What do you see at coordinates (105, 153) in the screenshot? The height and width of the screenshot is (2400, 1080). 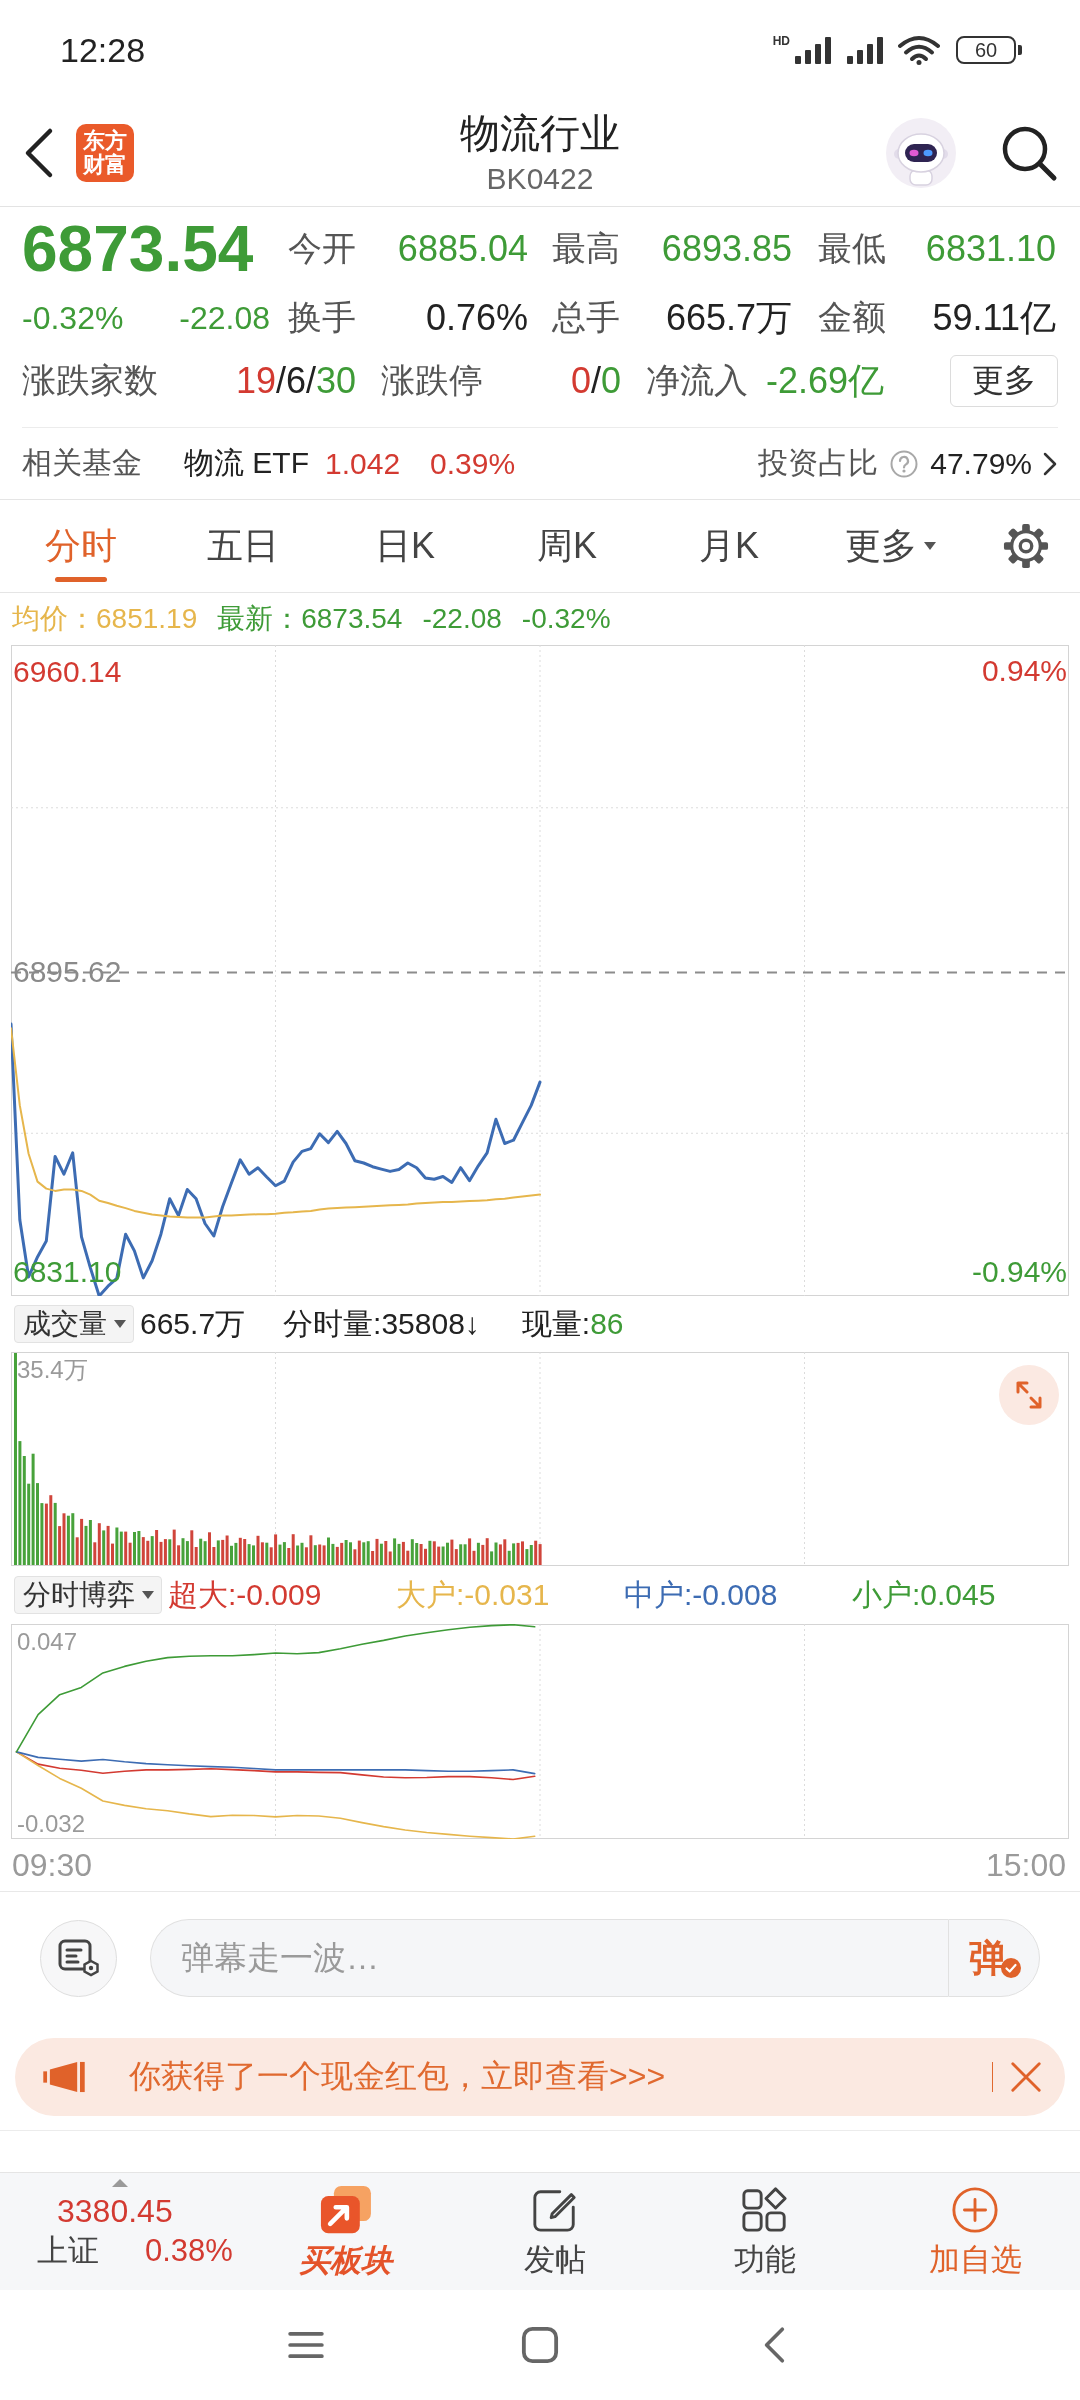 I see `app-logo: 东方财富` at bounding box center [105, 153].